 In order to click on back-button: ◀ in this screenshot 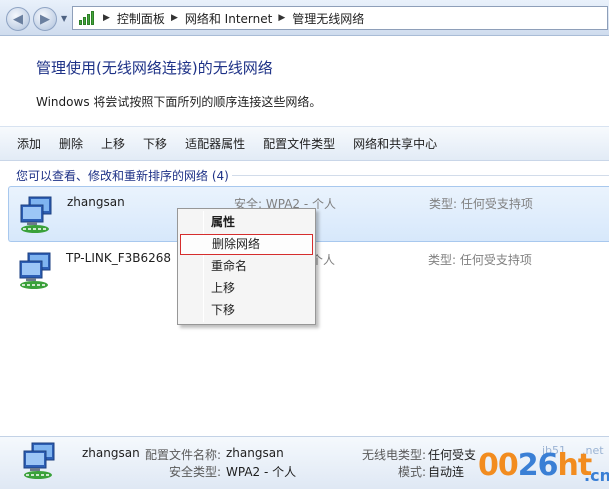, I will do `click(18, 19)`.